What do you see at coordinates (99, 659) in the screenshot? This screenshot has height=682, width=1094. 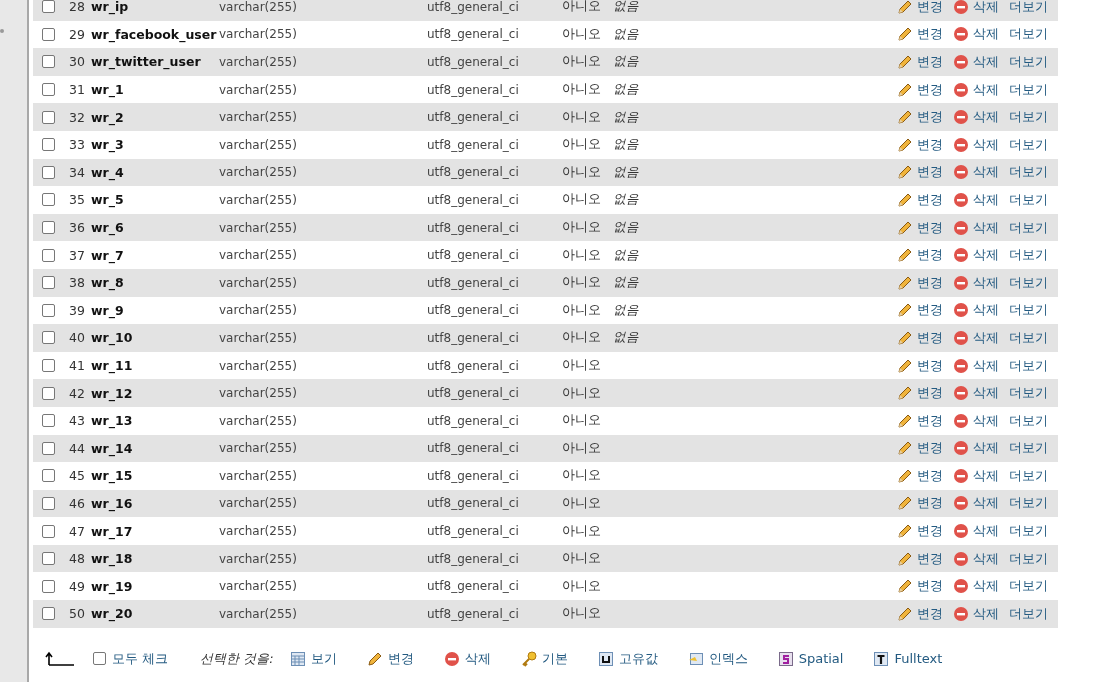 I see `check-all-checkbox` at bounding box center [99, 659].